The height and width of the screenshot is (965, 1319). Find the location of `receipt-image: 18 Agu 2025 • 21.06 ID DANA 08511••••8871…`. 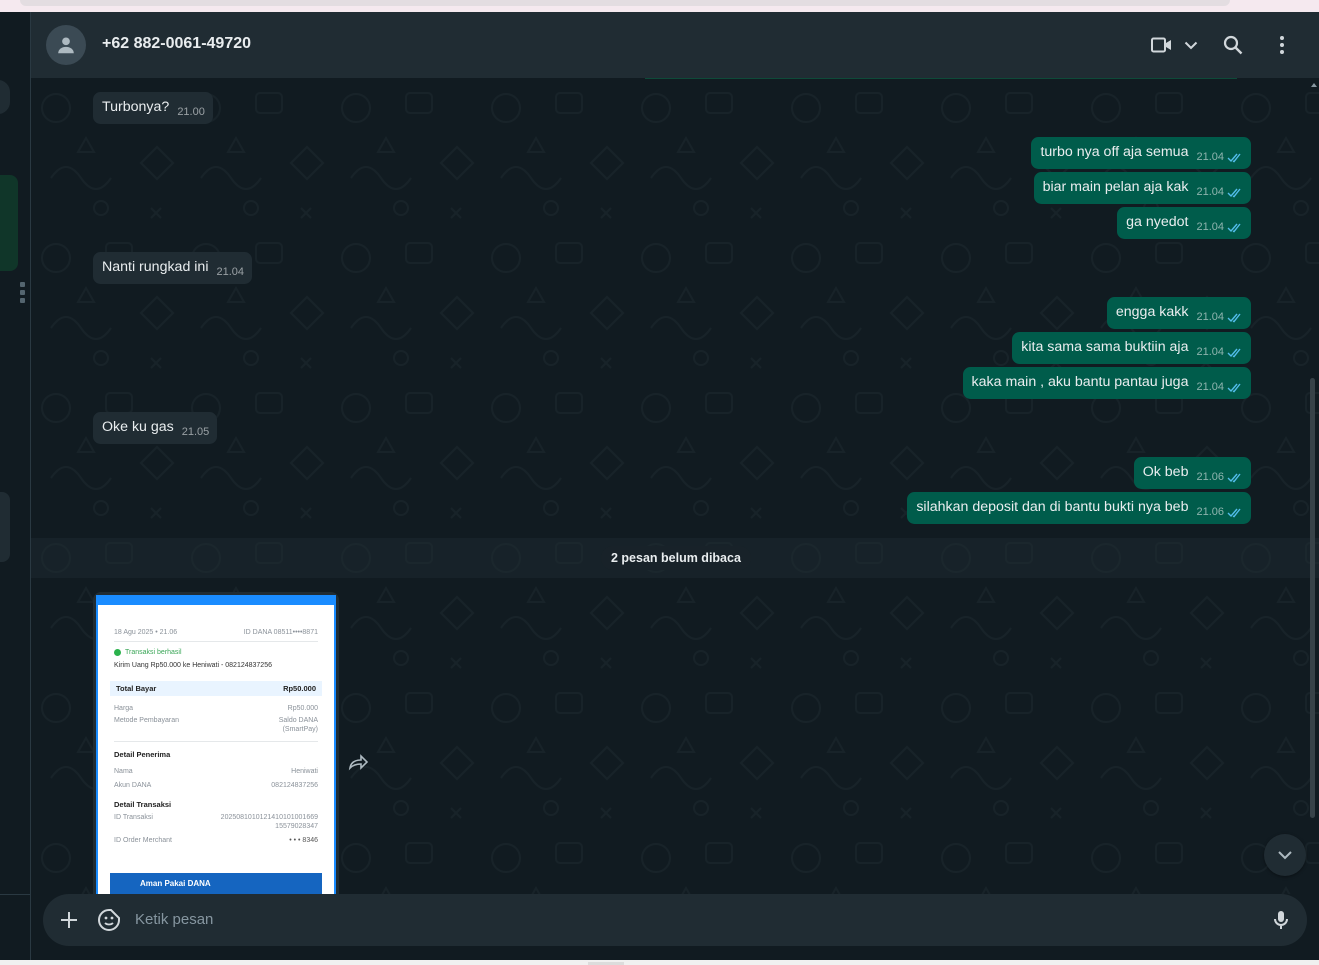

receipt-image: 18 Agu 2025 • 21.06 ID DANA 08511••••8871… is located at coordinates (216, 744).